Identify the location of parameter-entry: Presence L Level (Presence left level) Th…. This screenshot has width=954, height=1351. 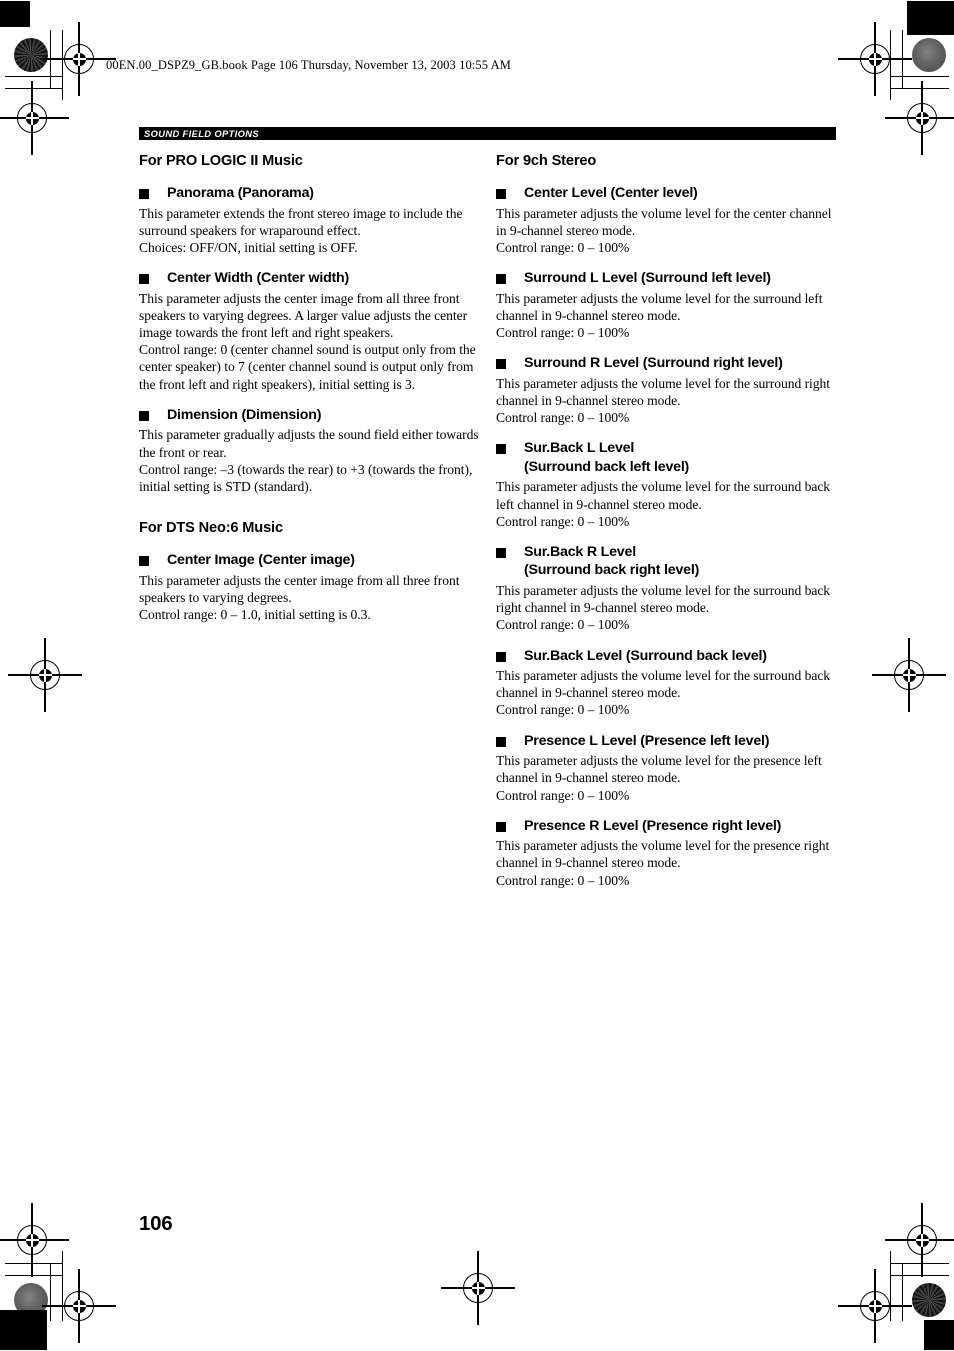
(666, 768).